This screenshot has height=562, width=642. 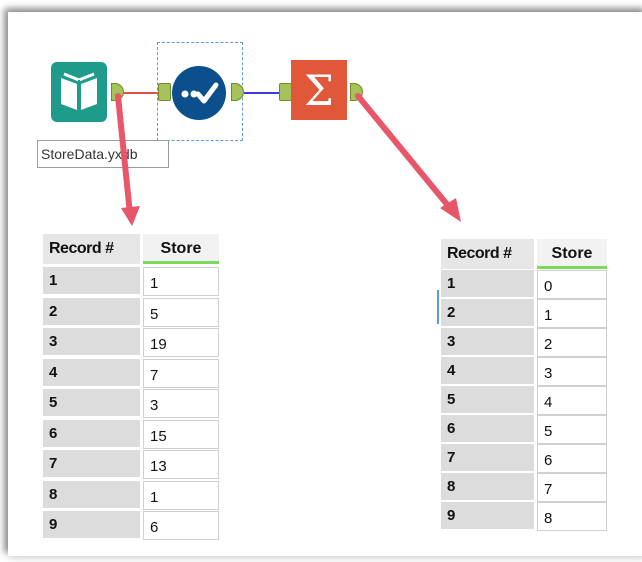 I want to click on right-store-header: Store, so click(x=572, y=254).